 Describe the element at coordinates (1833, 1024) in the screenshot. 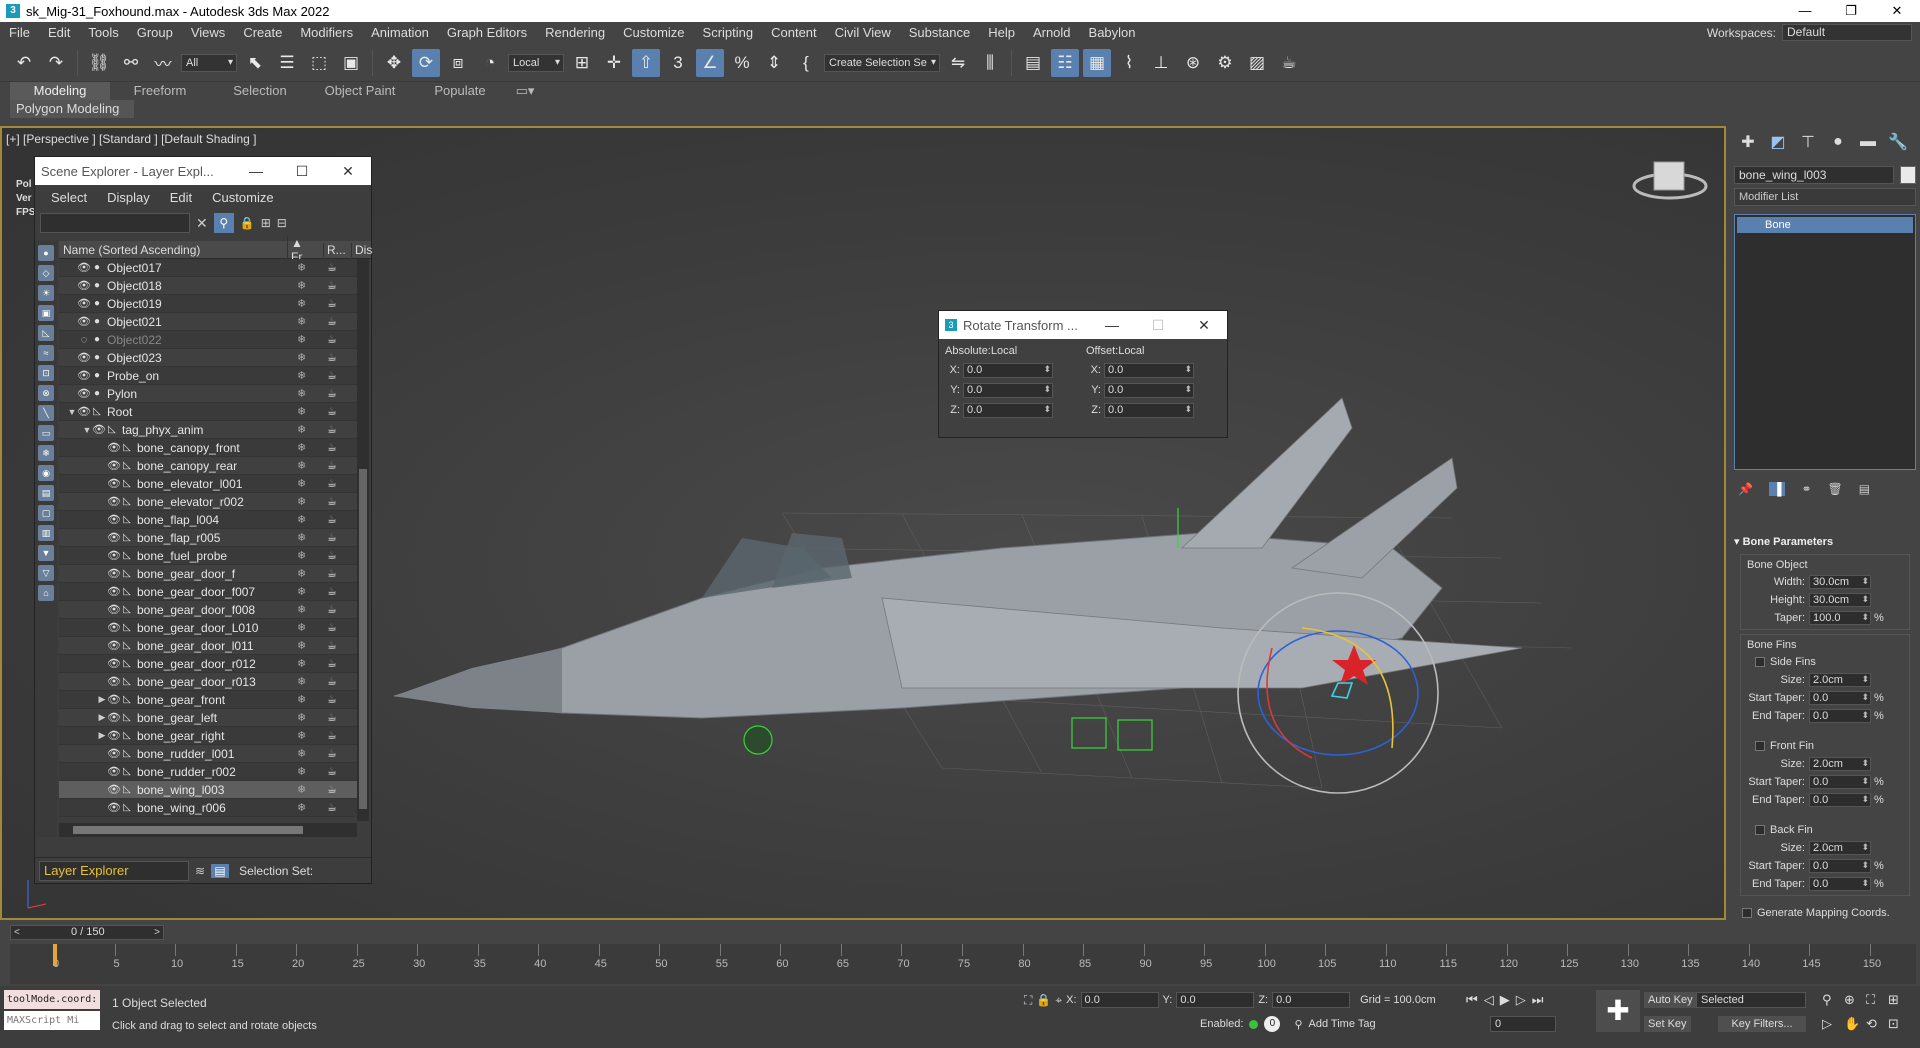

I see `field-of-view-icon: ▷` at that location.